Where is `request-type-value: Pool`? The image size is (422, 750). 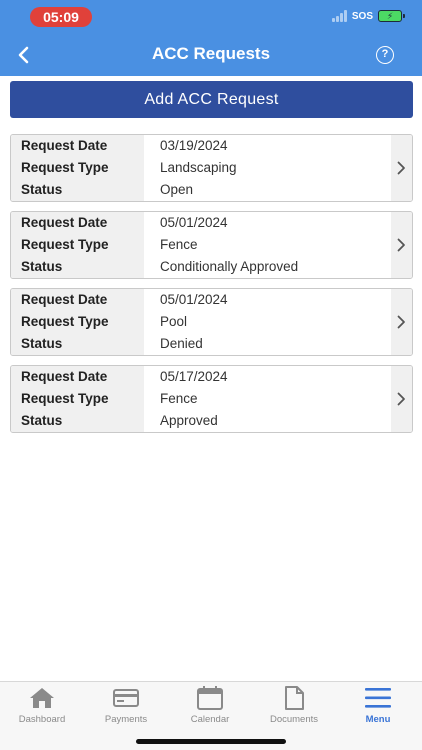 request-type-value: Pool is located at coordinates (174, 321).